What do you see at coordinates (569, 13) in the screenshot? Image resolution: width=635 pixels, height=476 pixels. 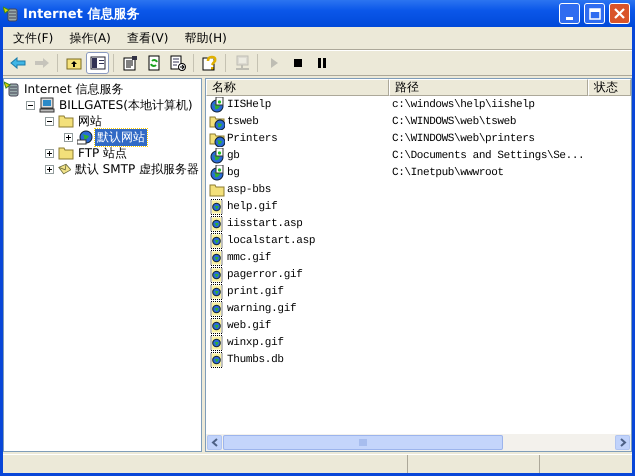 I see `minimize-button` at bounding box center [569, 13].